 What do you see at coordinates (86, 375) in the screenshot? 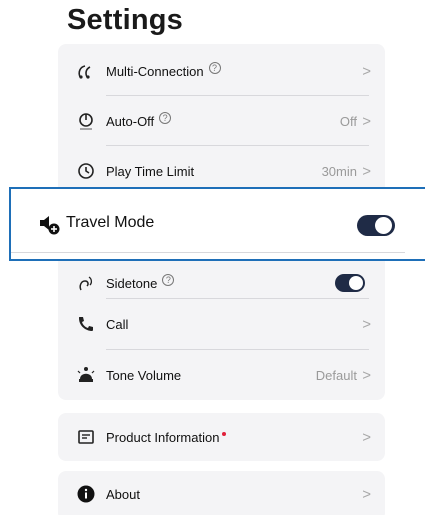
I see `tone-volume-icon` at bounding box center [86, 375].